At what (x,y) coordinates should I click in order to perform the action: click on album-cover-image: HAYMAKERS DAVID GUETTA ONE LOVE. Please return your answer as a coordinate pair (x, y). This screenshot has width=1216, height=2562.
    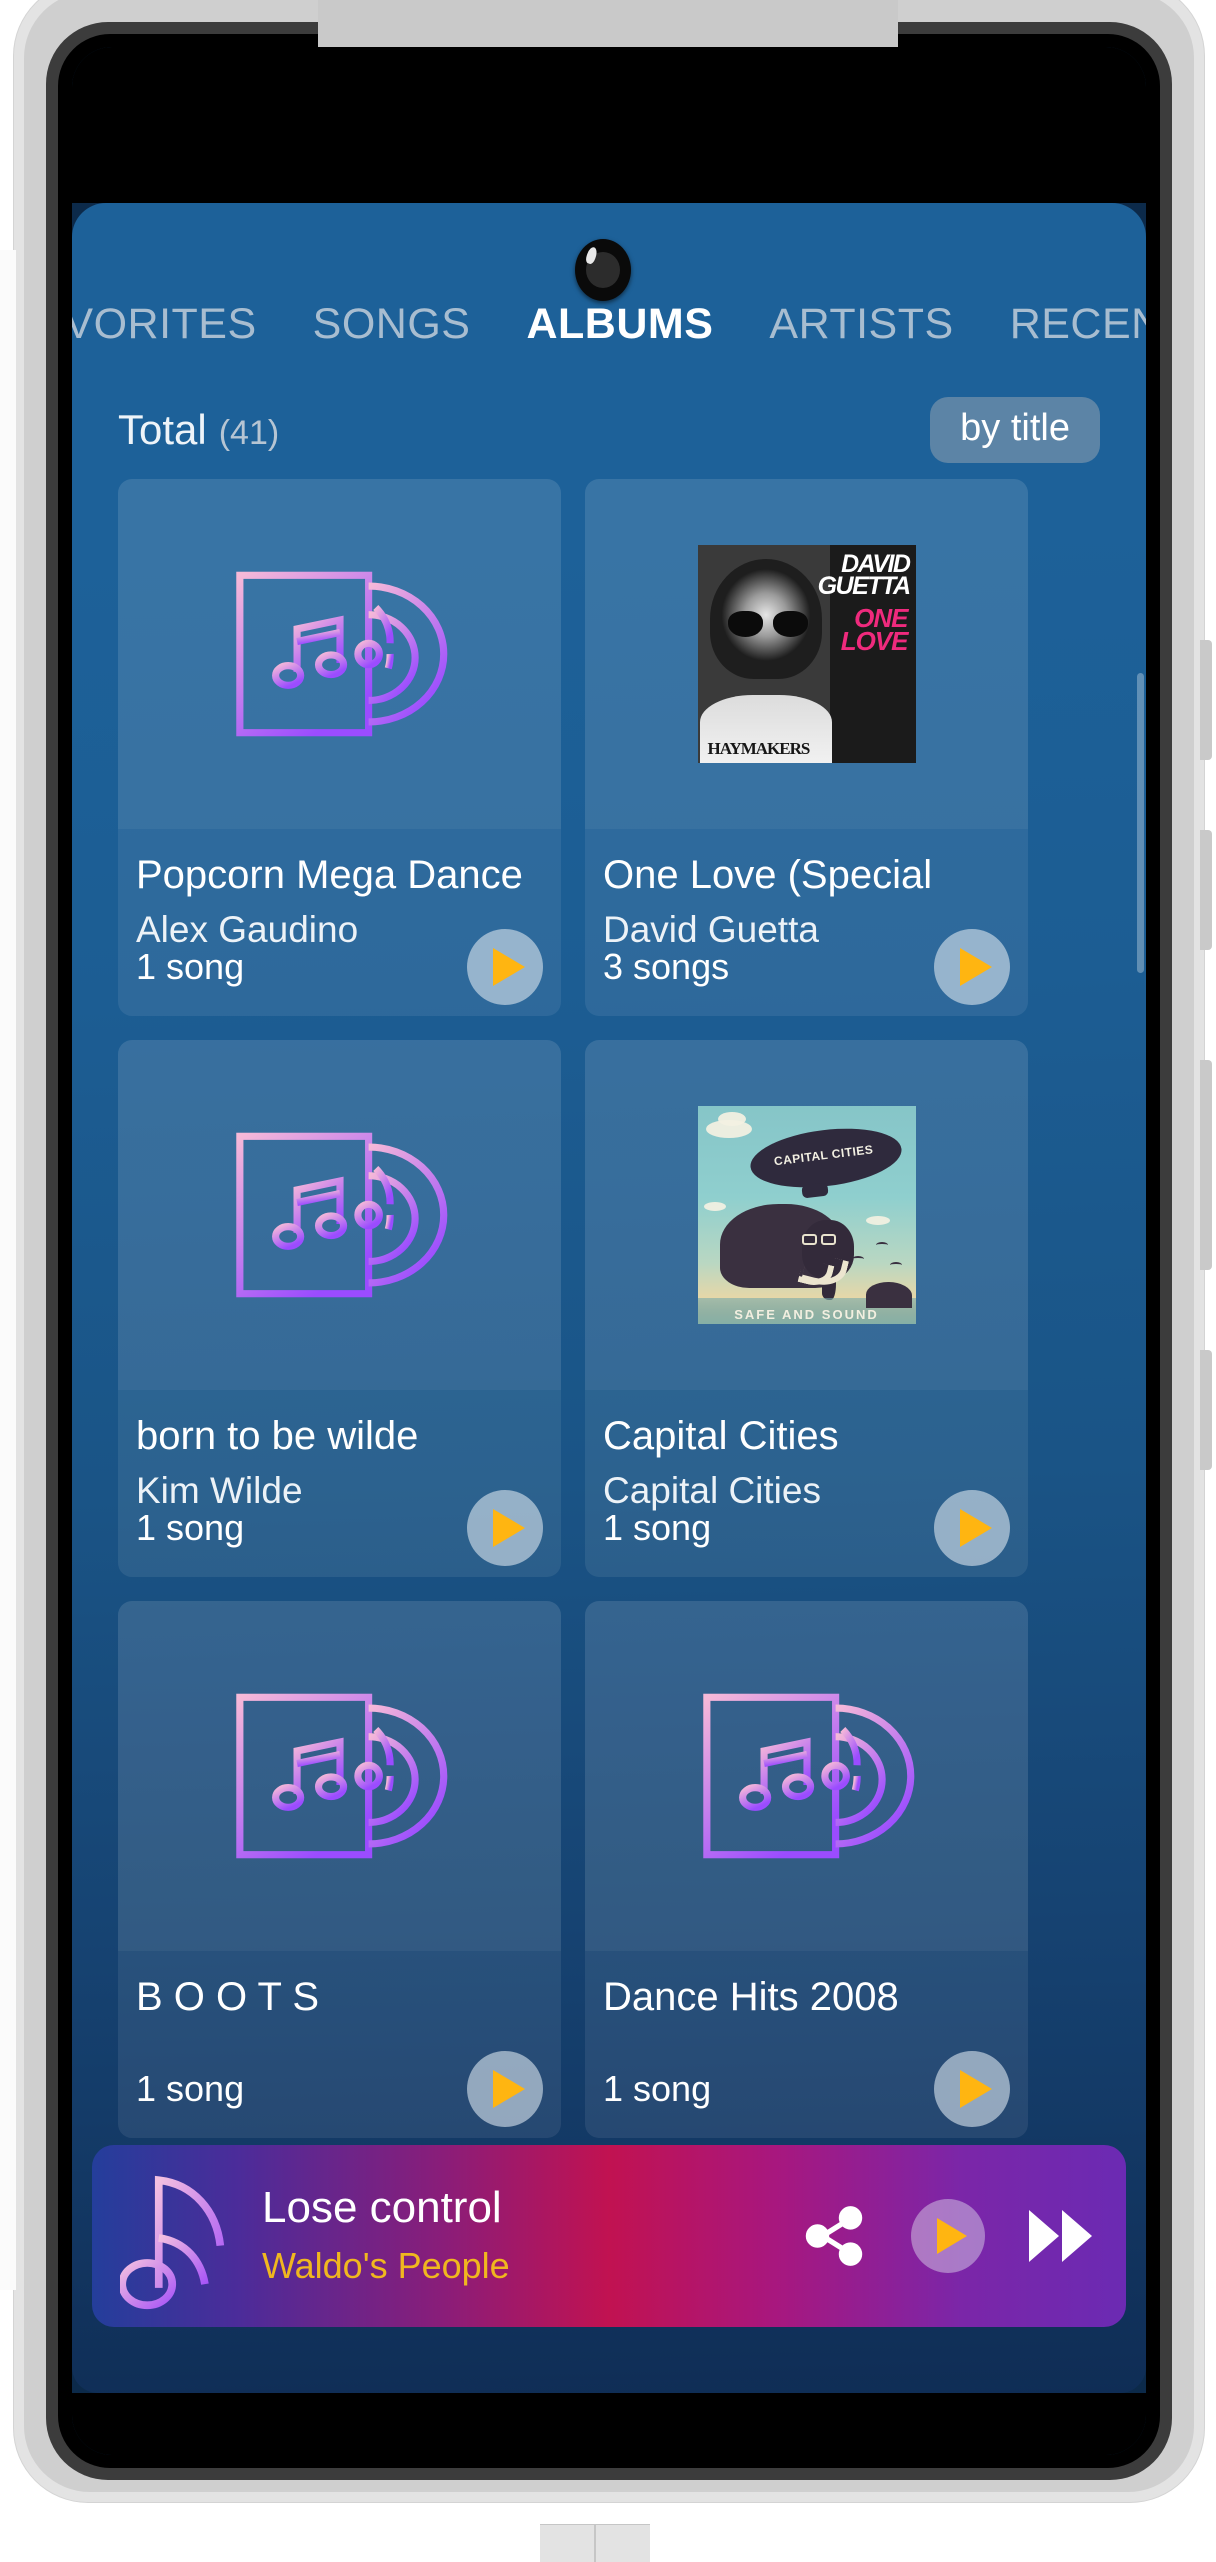
    Looking at the image, I should click on (806, 654).